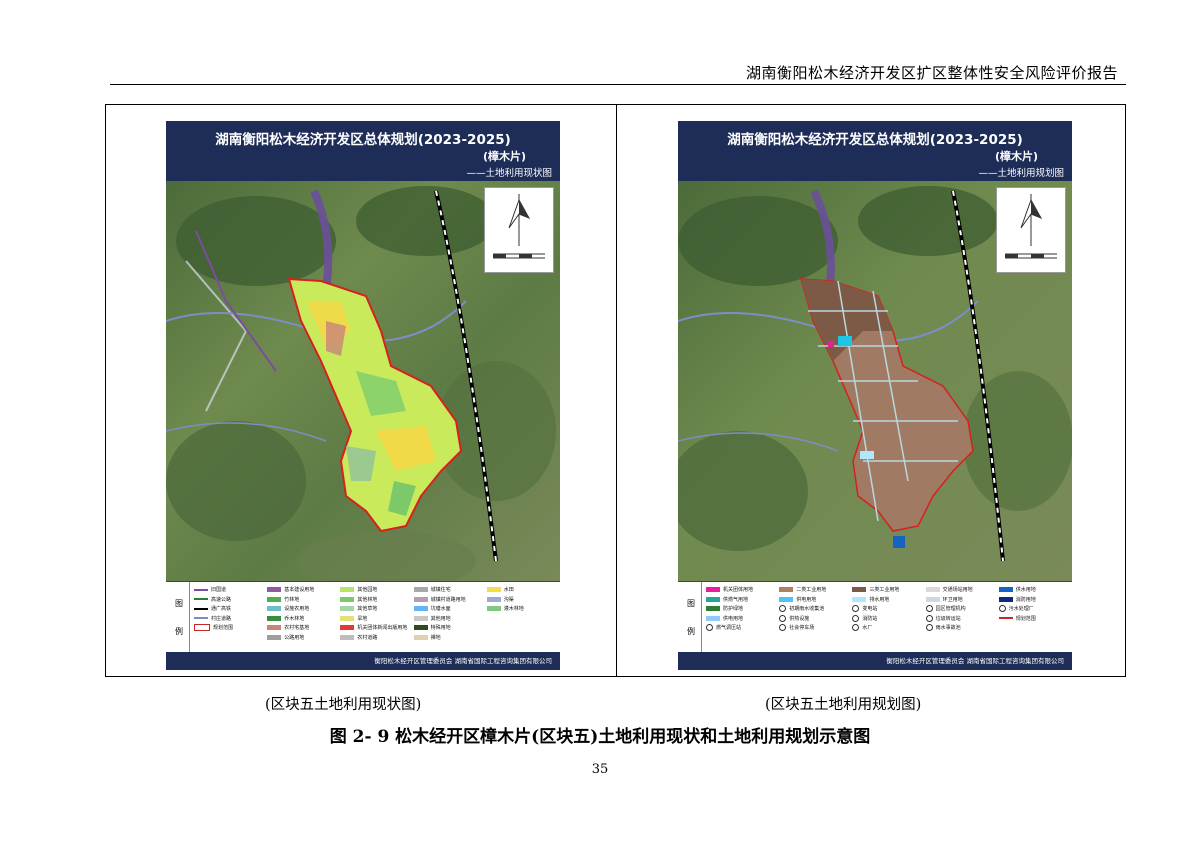 The height and width of the screenshot is (848, 1200). What do you see at coordinates (600, 737) in the screenshot?
I see `figure-title: 图 2- 9 松木经开区樟木片(区块五)土地利用现状和土地利用规划示意图` at bounding box center [600, 737].